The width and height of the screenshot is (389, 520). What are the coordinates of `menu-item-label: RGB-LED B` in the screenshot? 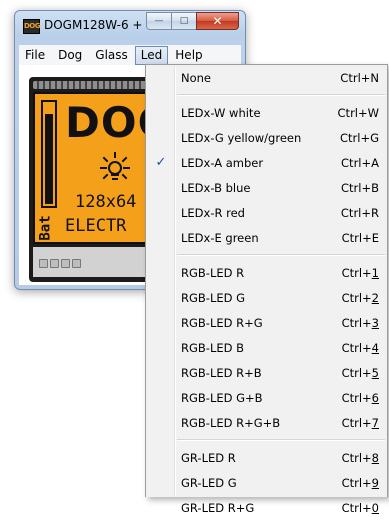 It's located at (213, 347).